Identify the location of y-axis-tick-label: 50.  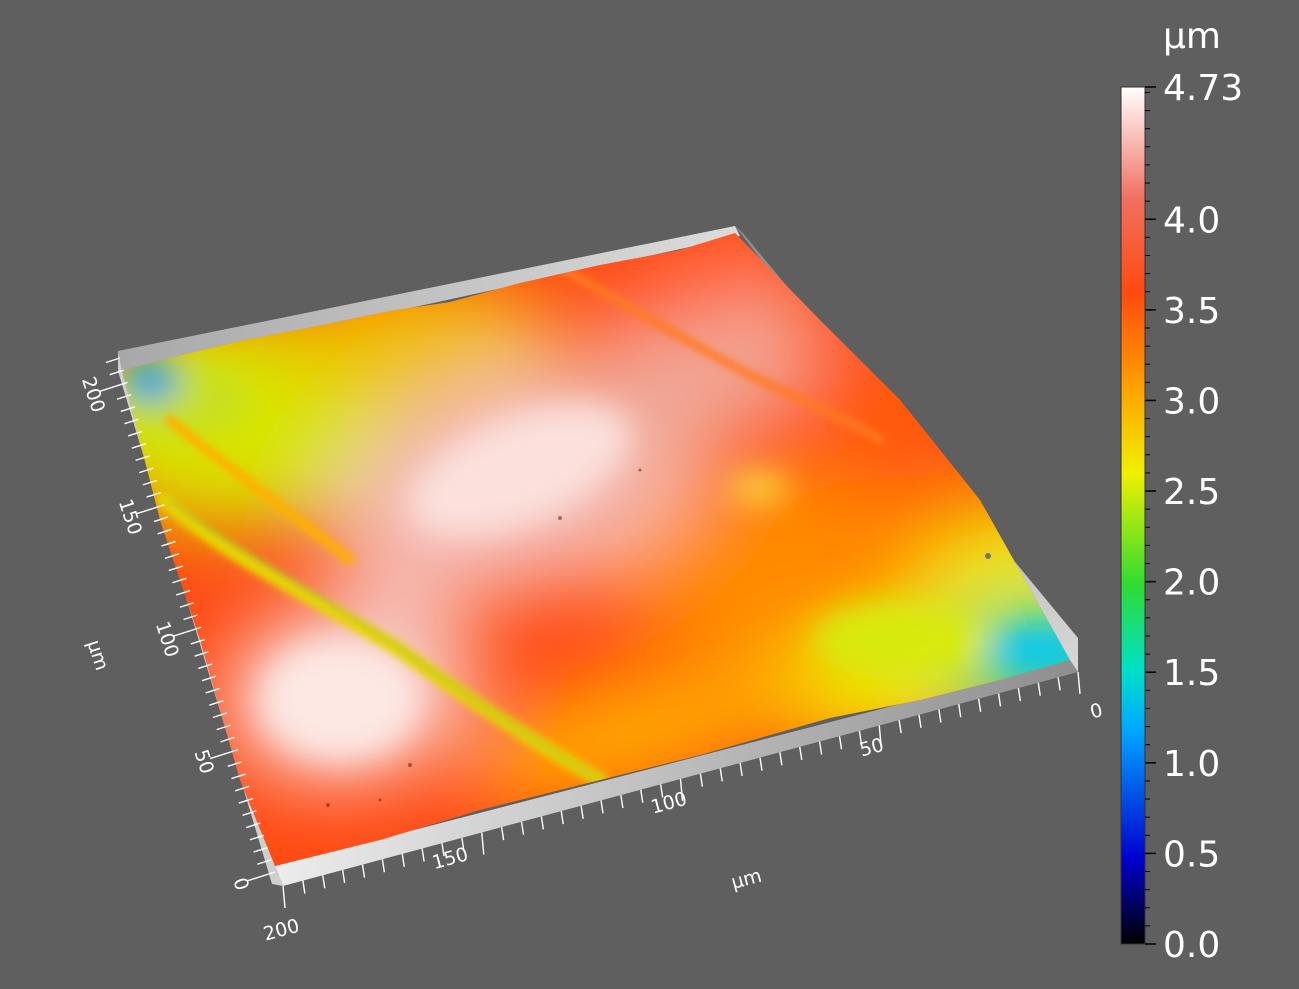
(204, 762).